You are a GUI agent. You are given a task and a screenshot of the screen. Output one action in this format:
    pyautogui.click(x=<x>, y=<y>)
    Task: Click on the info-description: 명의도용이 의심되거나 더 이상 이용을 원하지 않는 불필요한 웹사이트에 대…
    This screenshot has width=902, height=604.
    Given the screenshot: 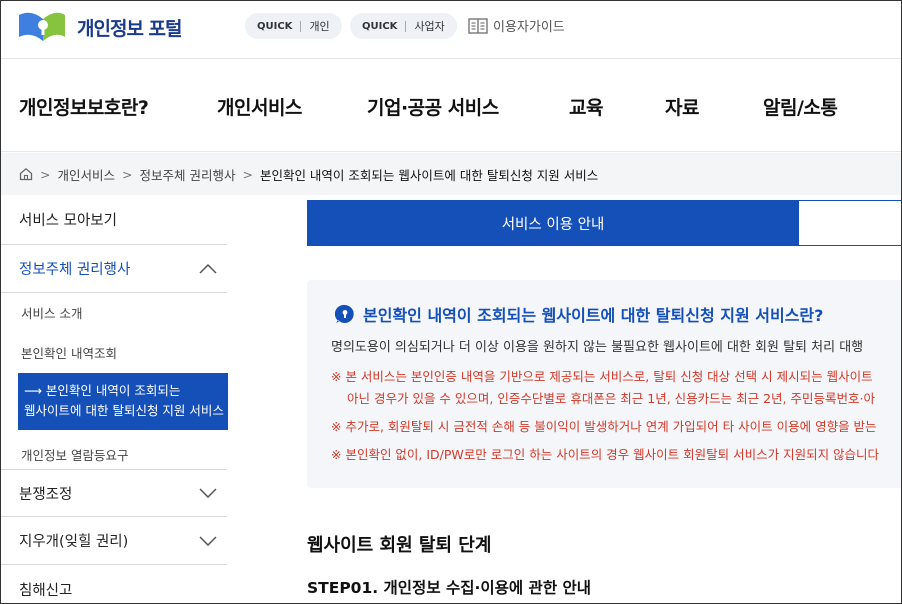 What is the action you would take?
    pyautogui.click(x=597, y=347)
    